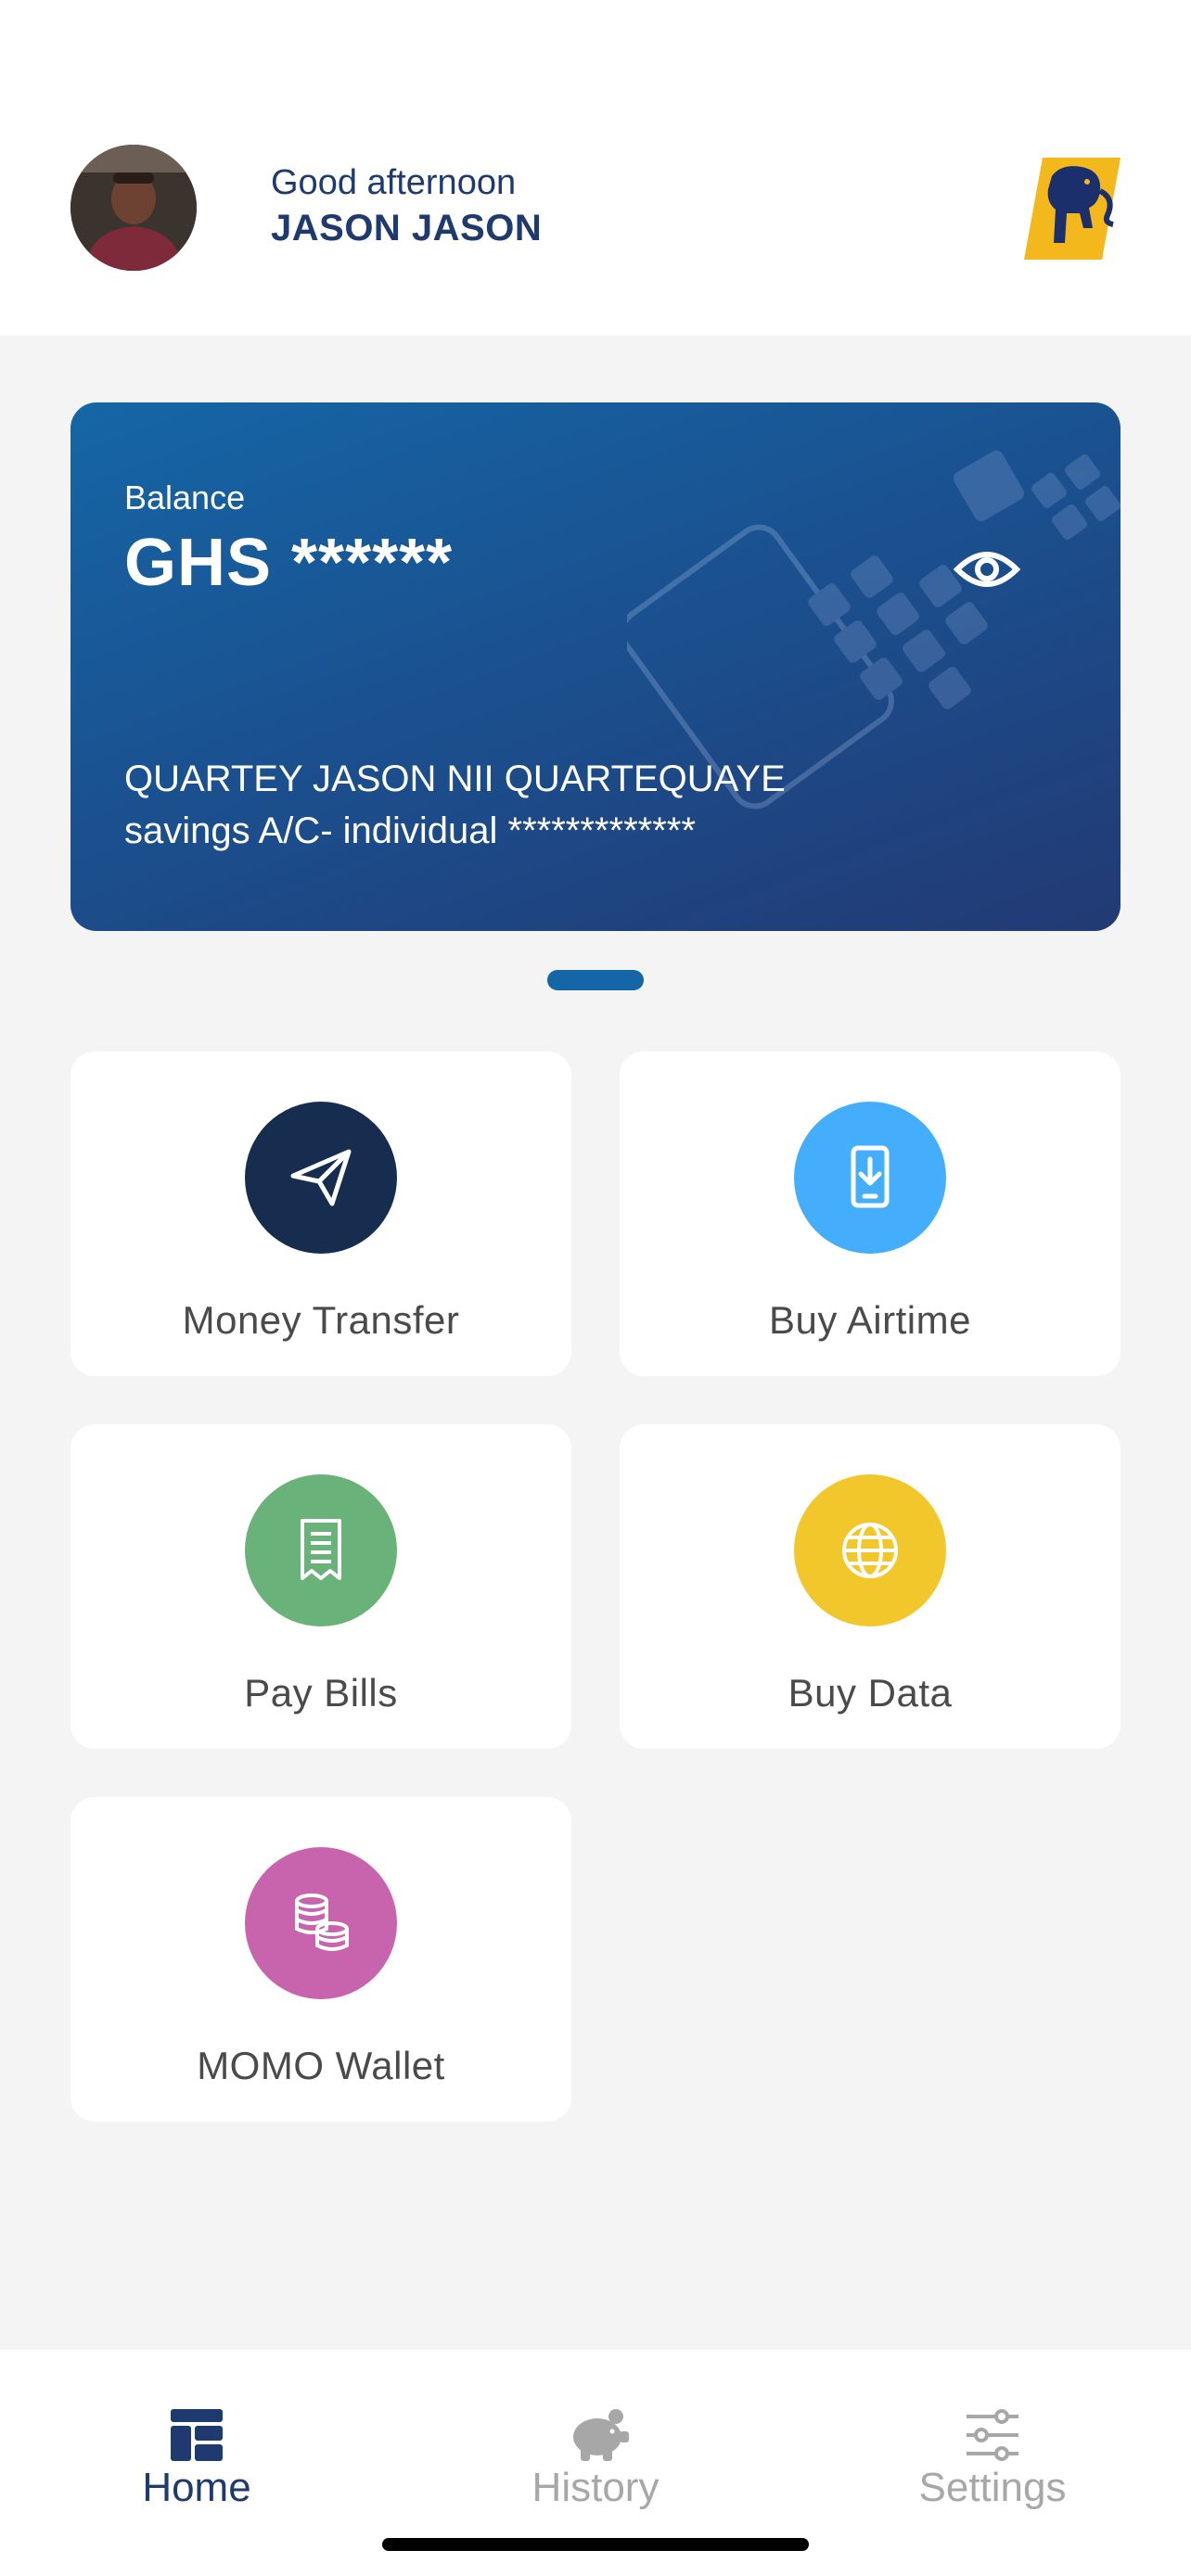  What do you see at coordinates (410, 830) in the screenshot?
I see `account-type: savings A/C- individual *************` at bounding box center [410, 830].